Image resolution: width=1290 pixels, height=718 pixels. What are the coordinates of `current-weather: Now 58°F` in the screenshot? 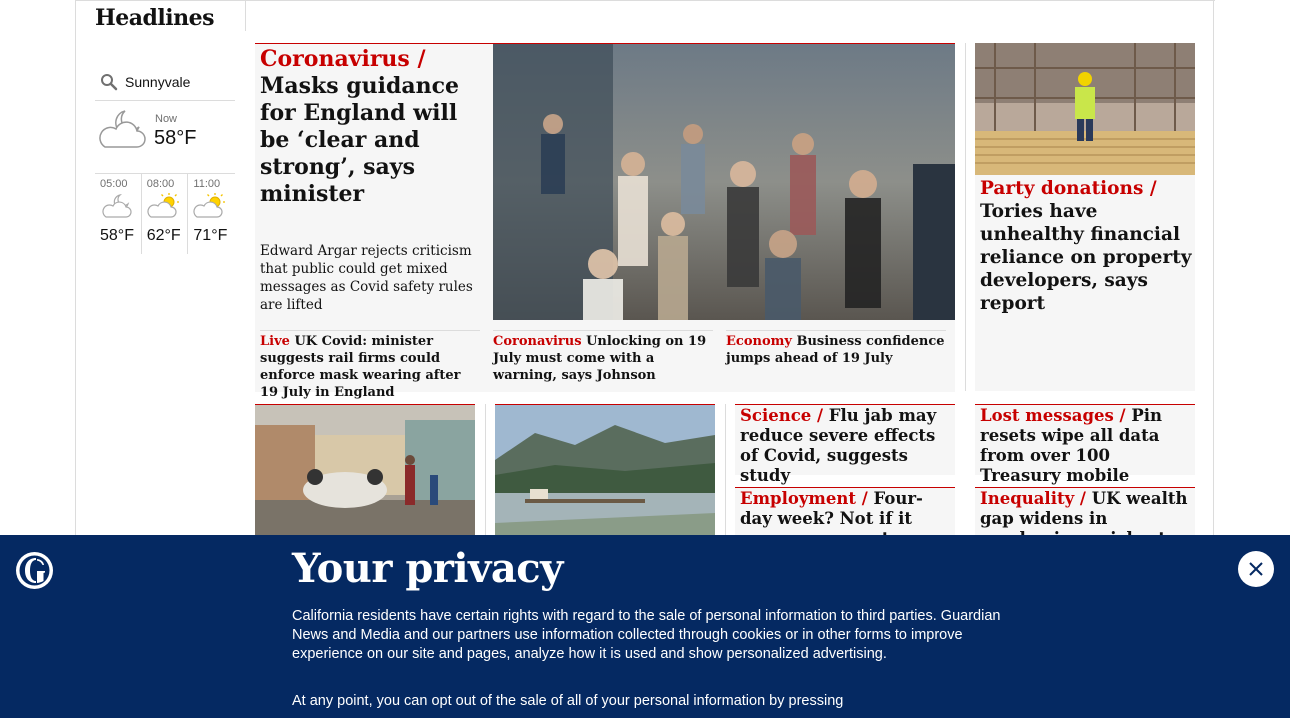 It's located at (165, 137).